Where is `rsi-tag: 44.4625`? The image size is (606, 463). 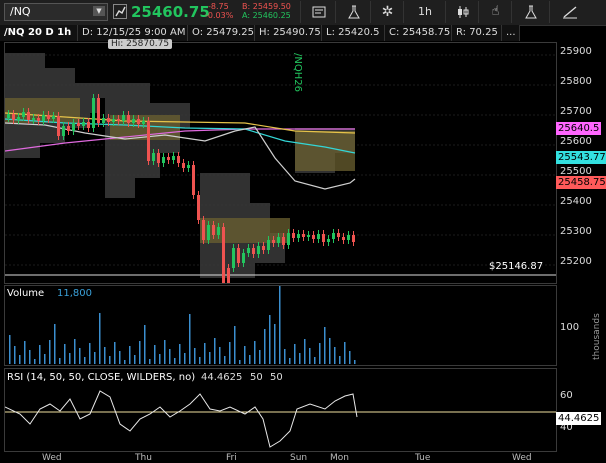 rsi-tag: 44.4625 is located at coordinates (579, 418).